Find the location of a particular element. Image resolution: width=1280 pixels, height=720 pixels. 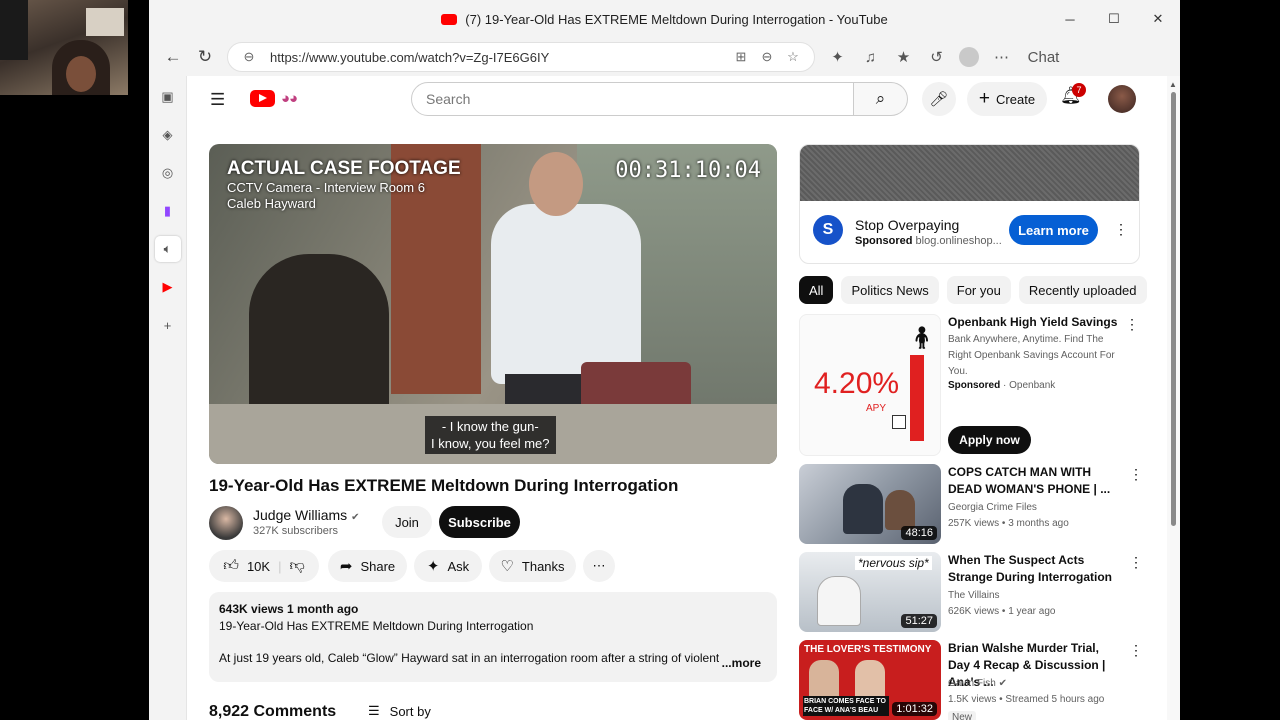

voice-search-button: 🎤︎ is located at coordinates (939, 99).